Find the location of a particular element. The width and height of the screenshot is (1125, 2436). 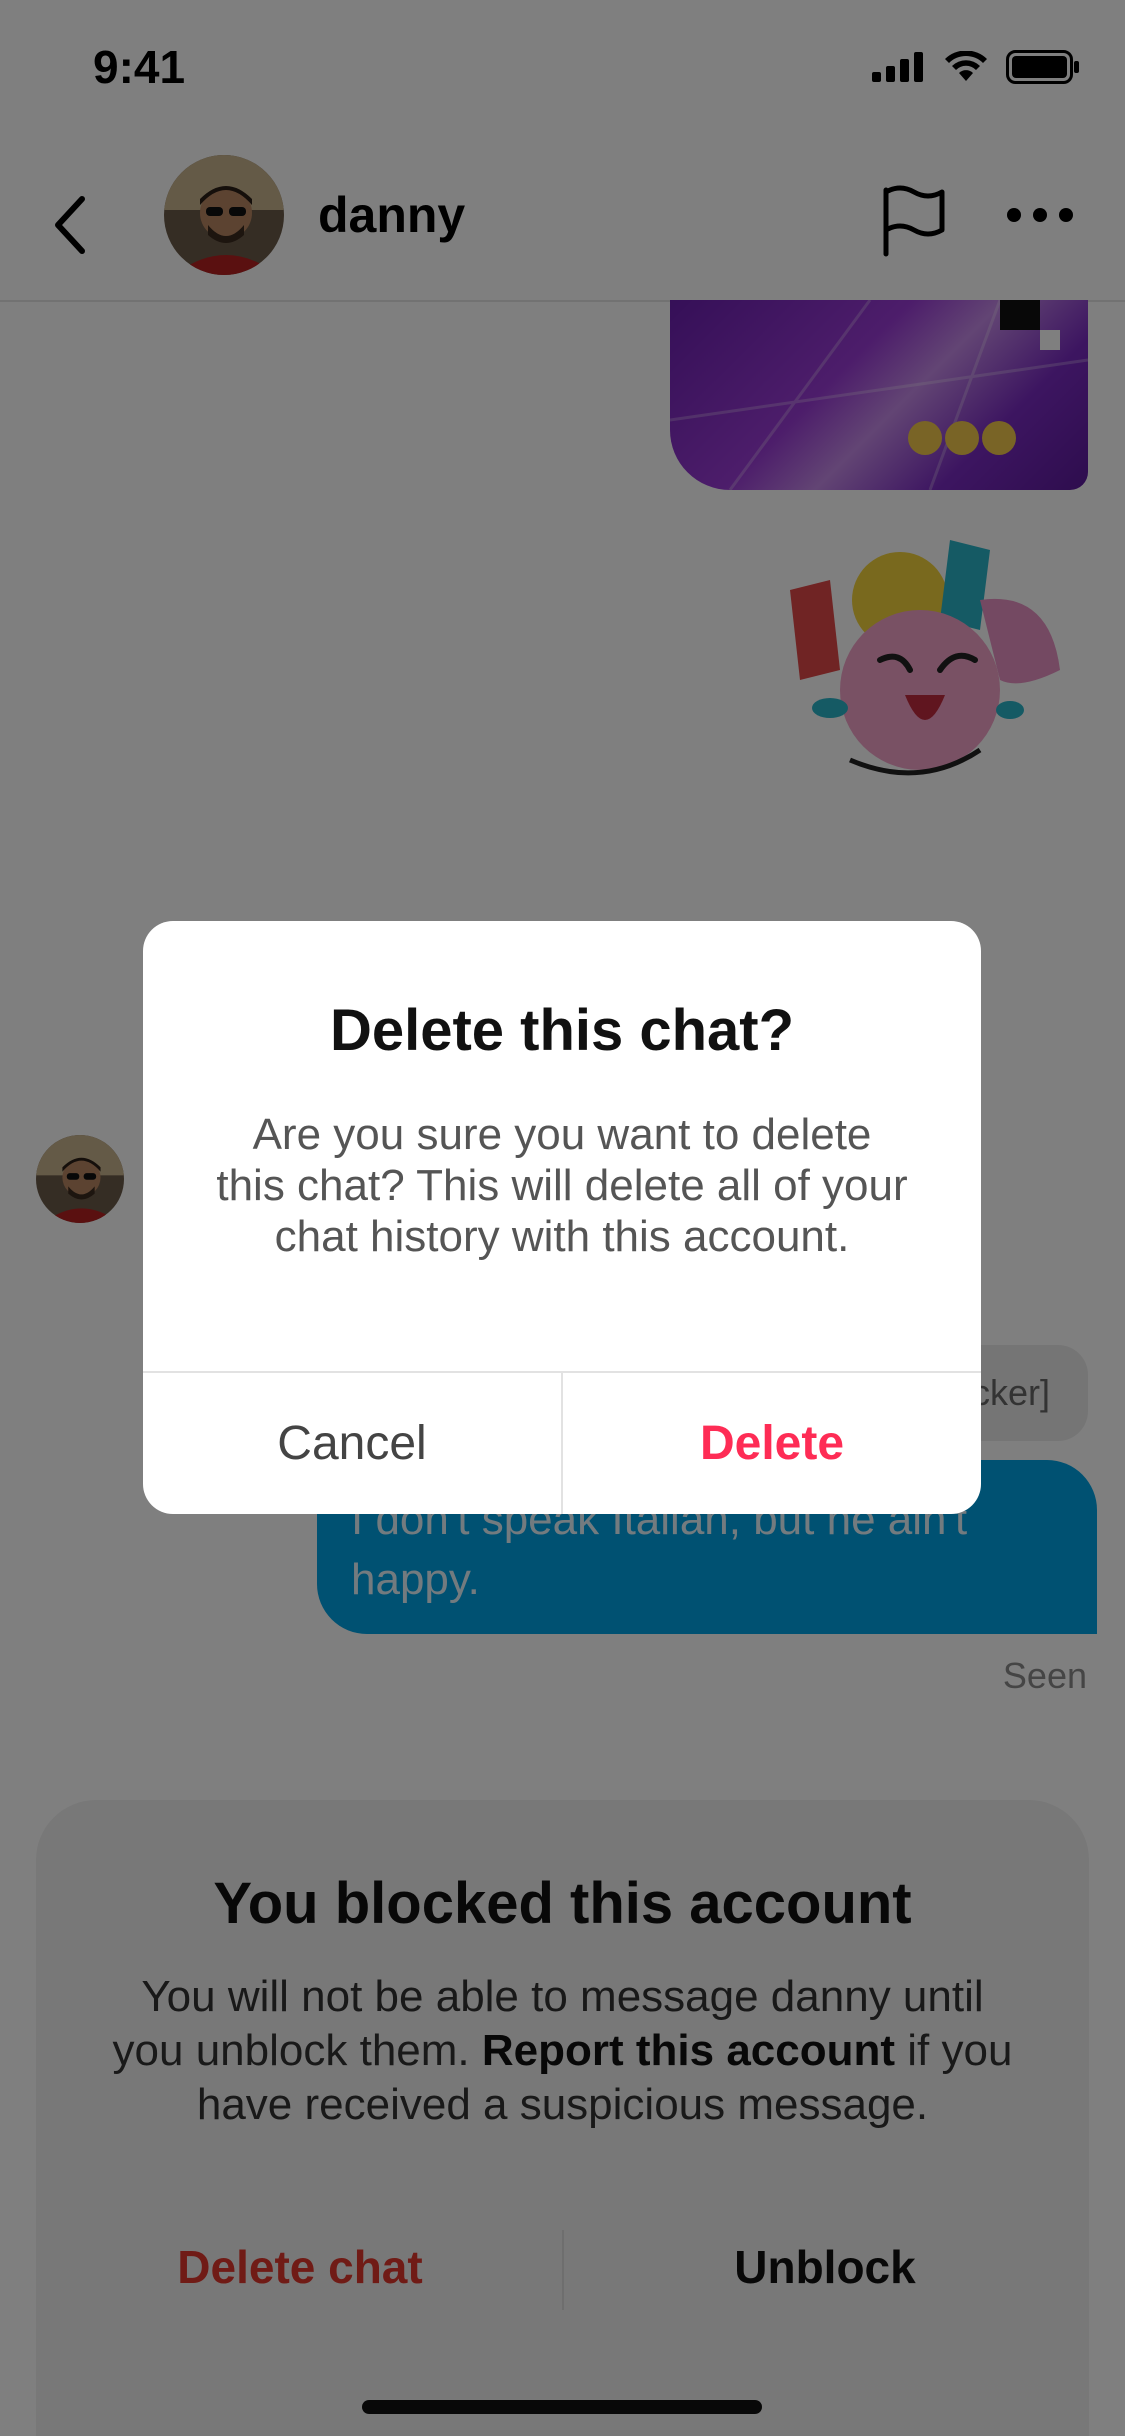

cancel-button: Cancel is located at coordinates (352, 1443).